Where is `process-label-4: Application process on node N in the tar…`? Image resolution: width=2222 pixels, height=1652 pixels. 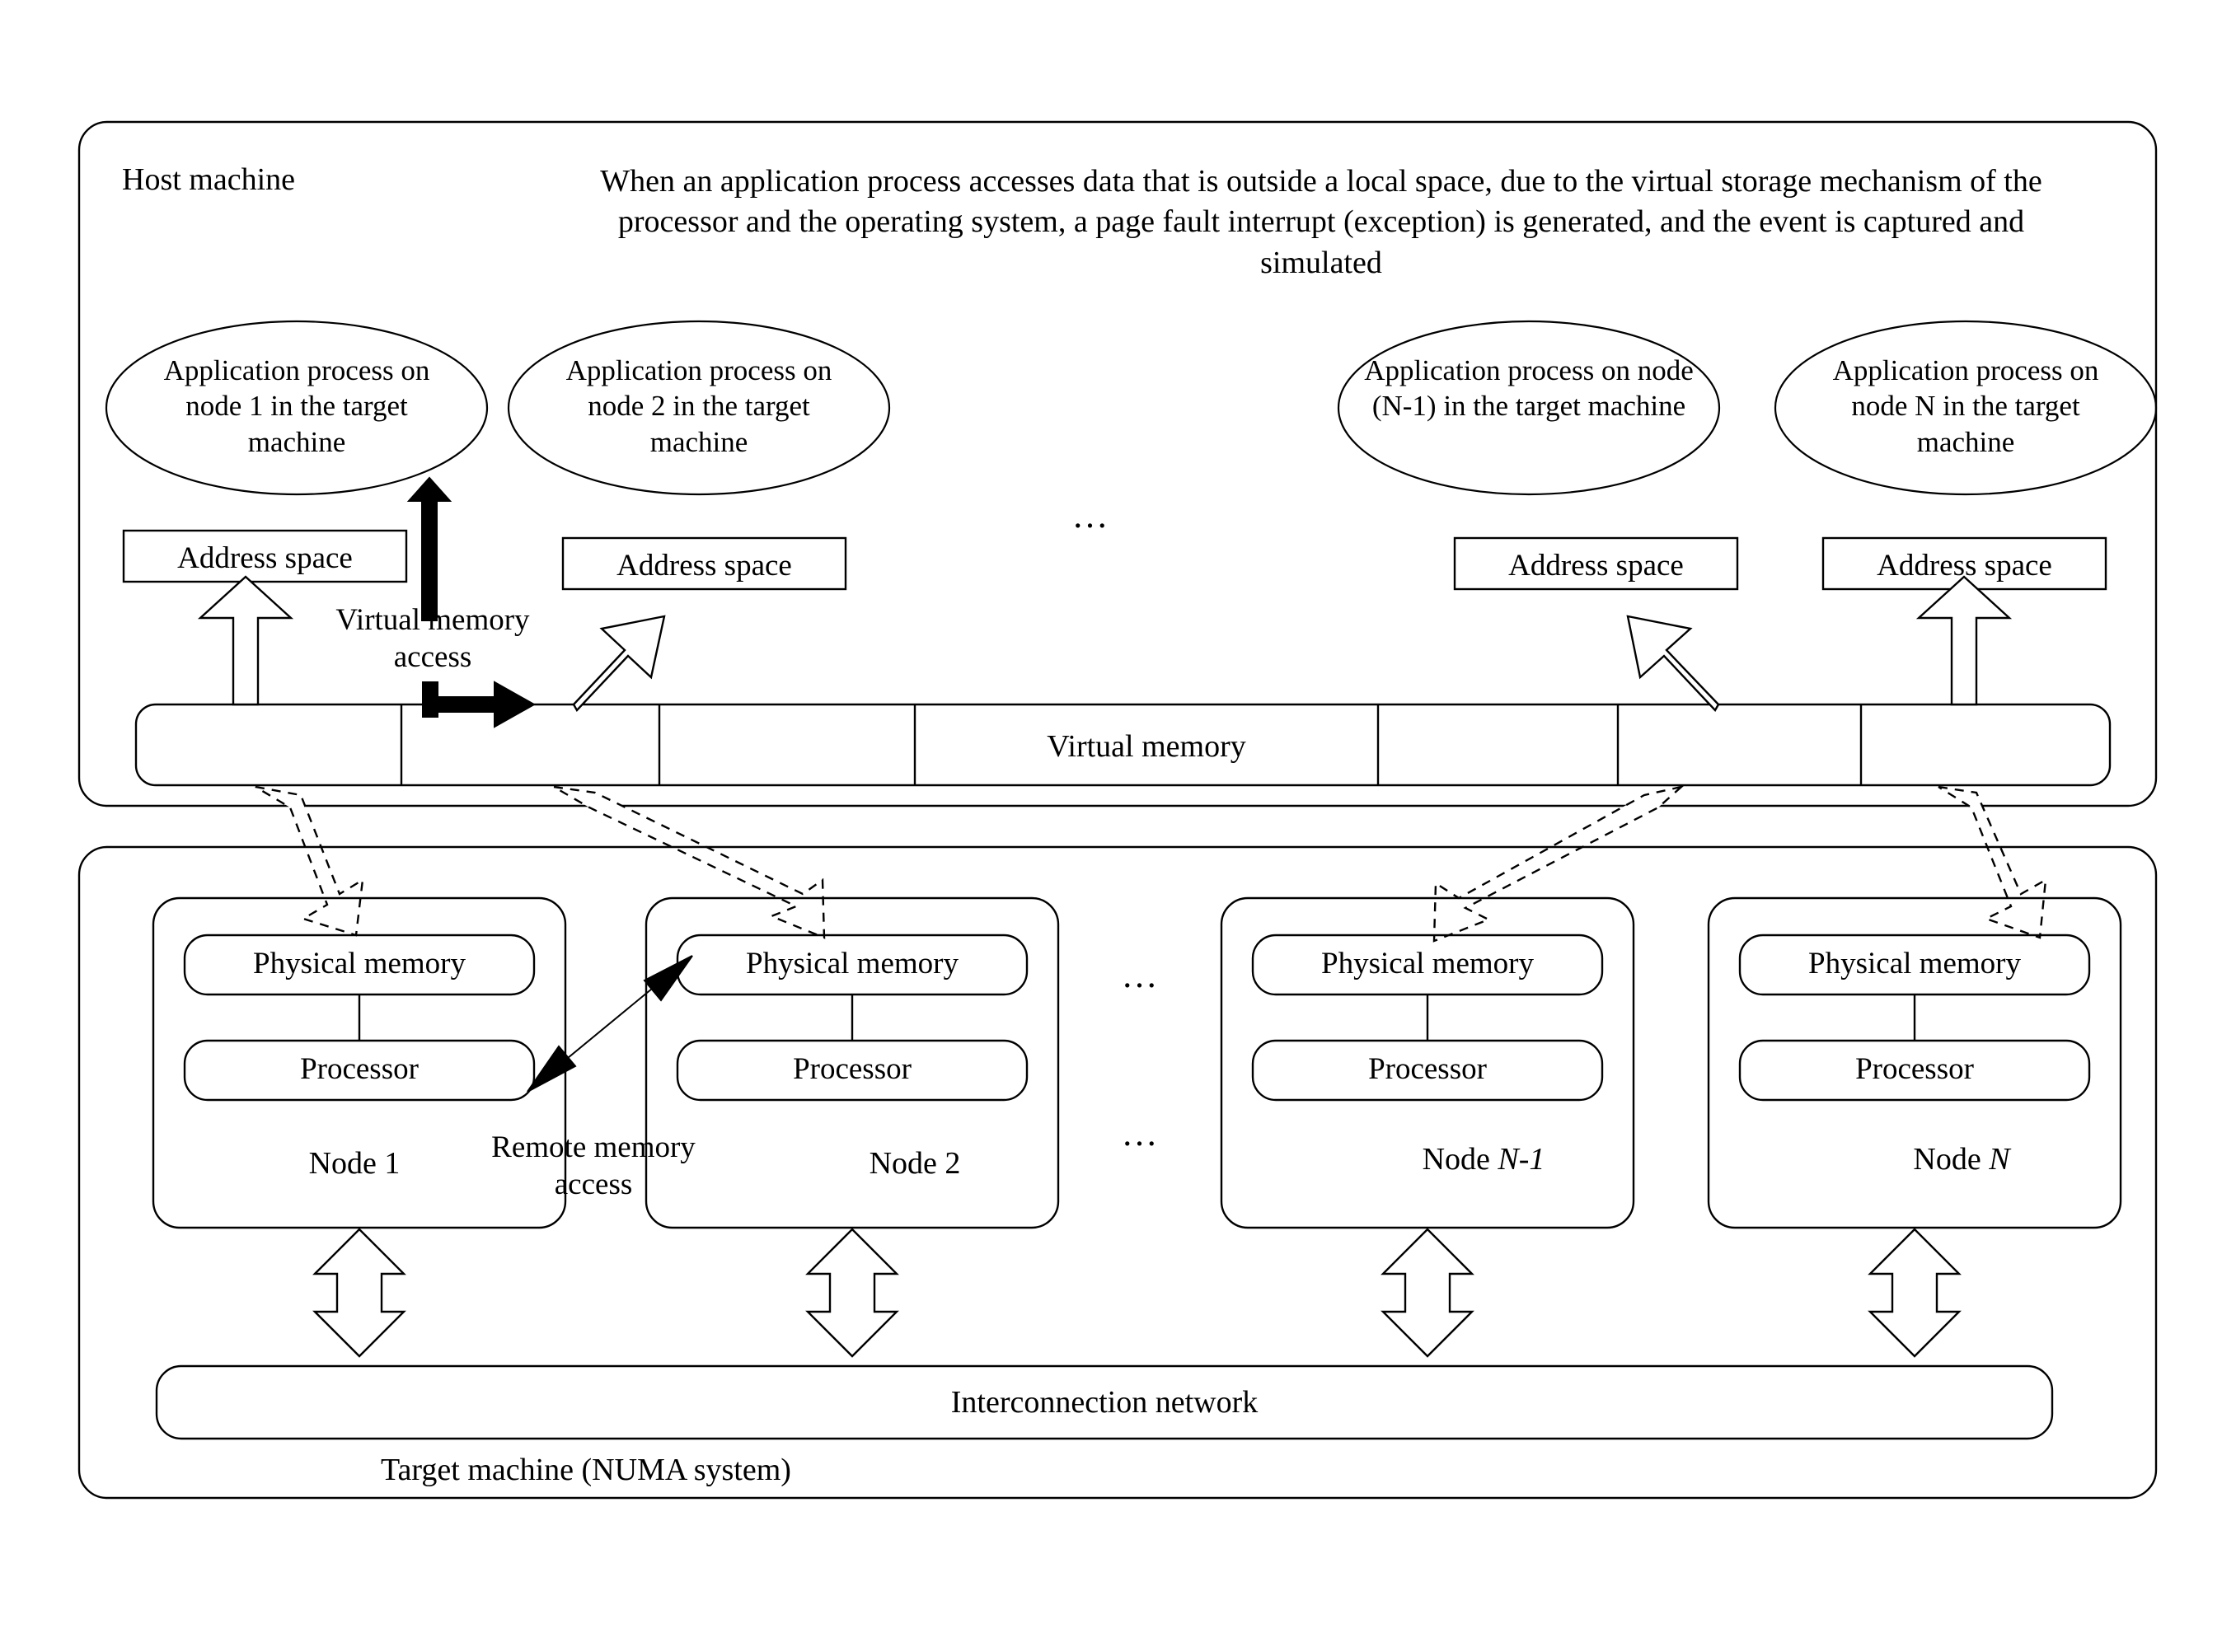
process-label-4: Application process on node N in the tar… is located at coordinates (1965, 406).